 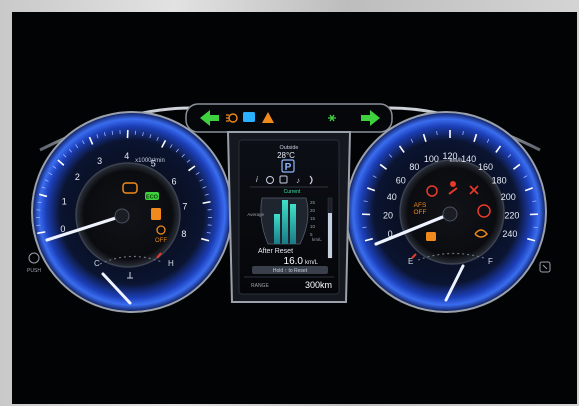 I want to click on economy-scale-label: 20, so click(x=313, y=210).